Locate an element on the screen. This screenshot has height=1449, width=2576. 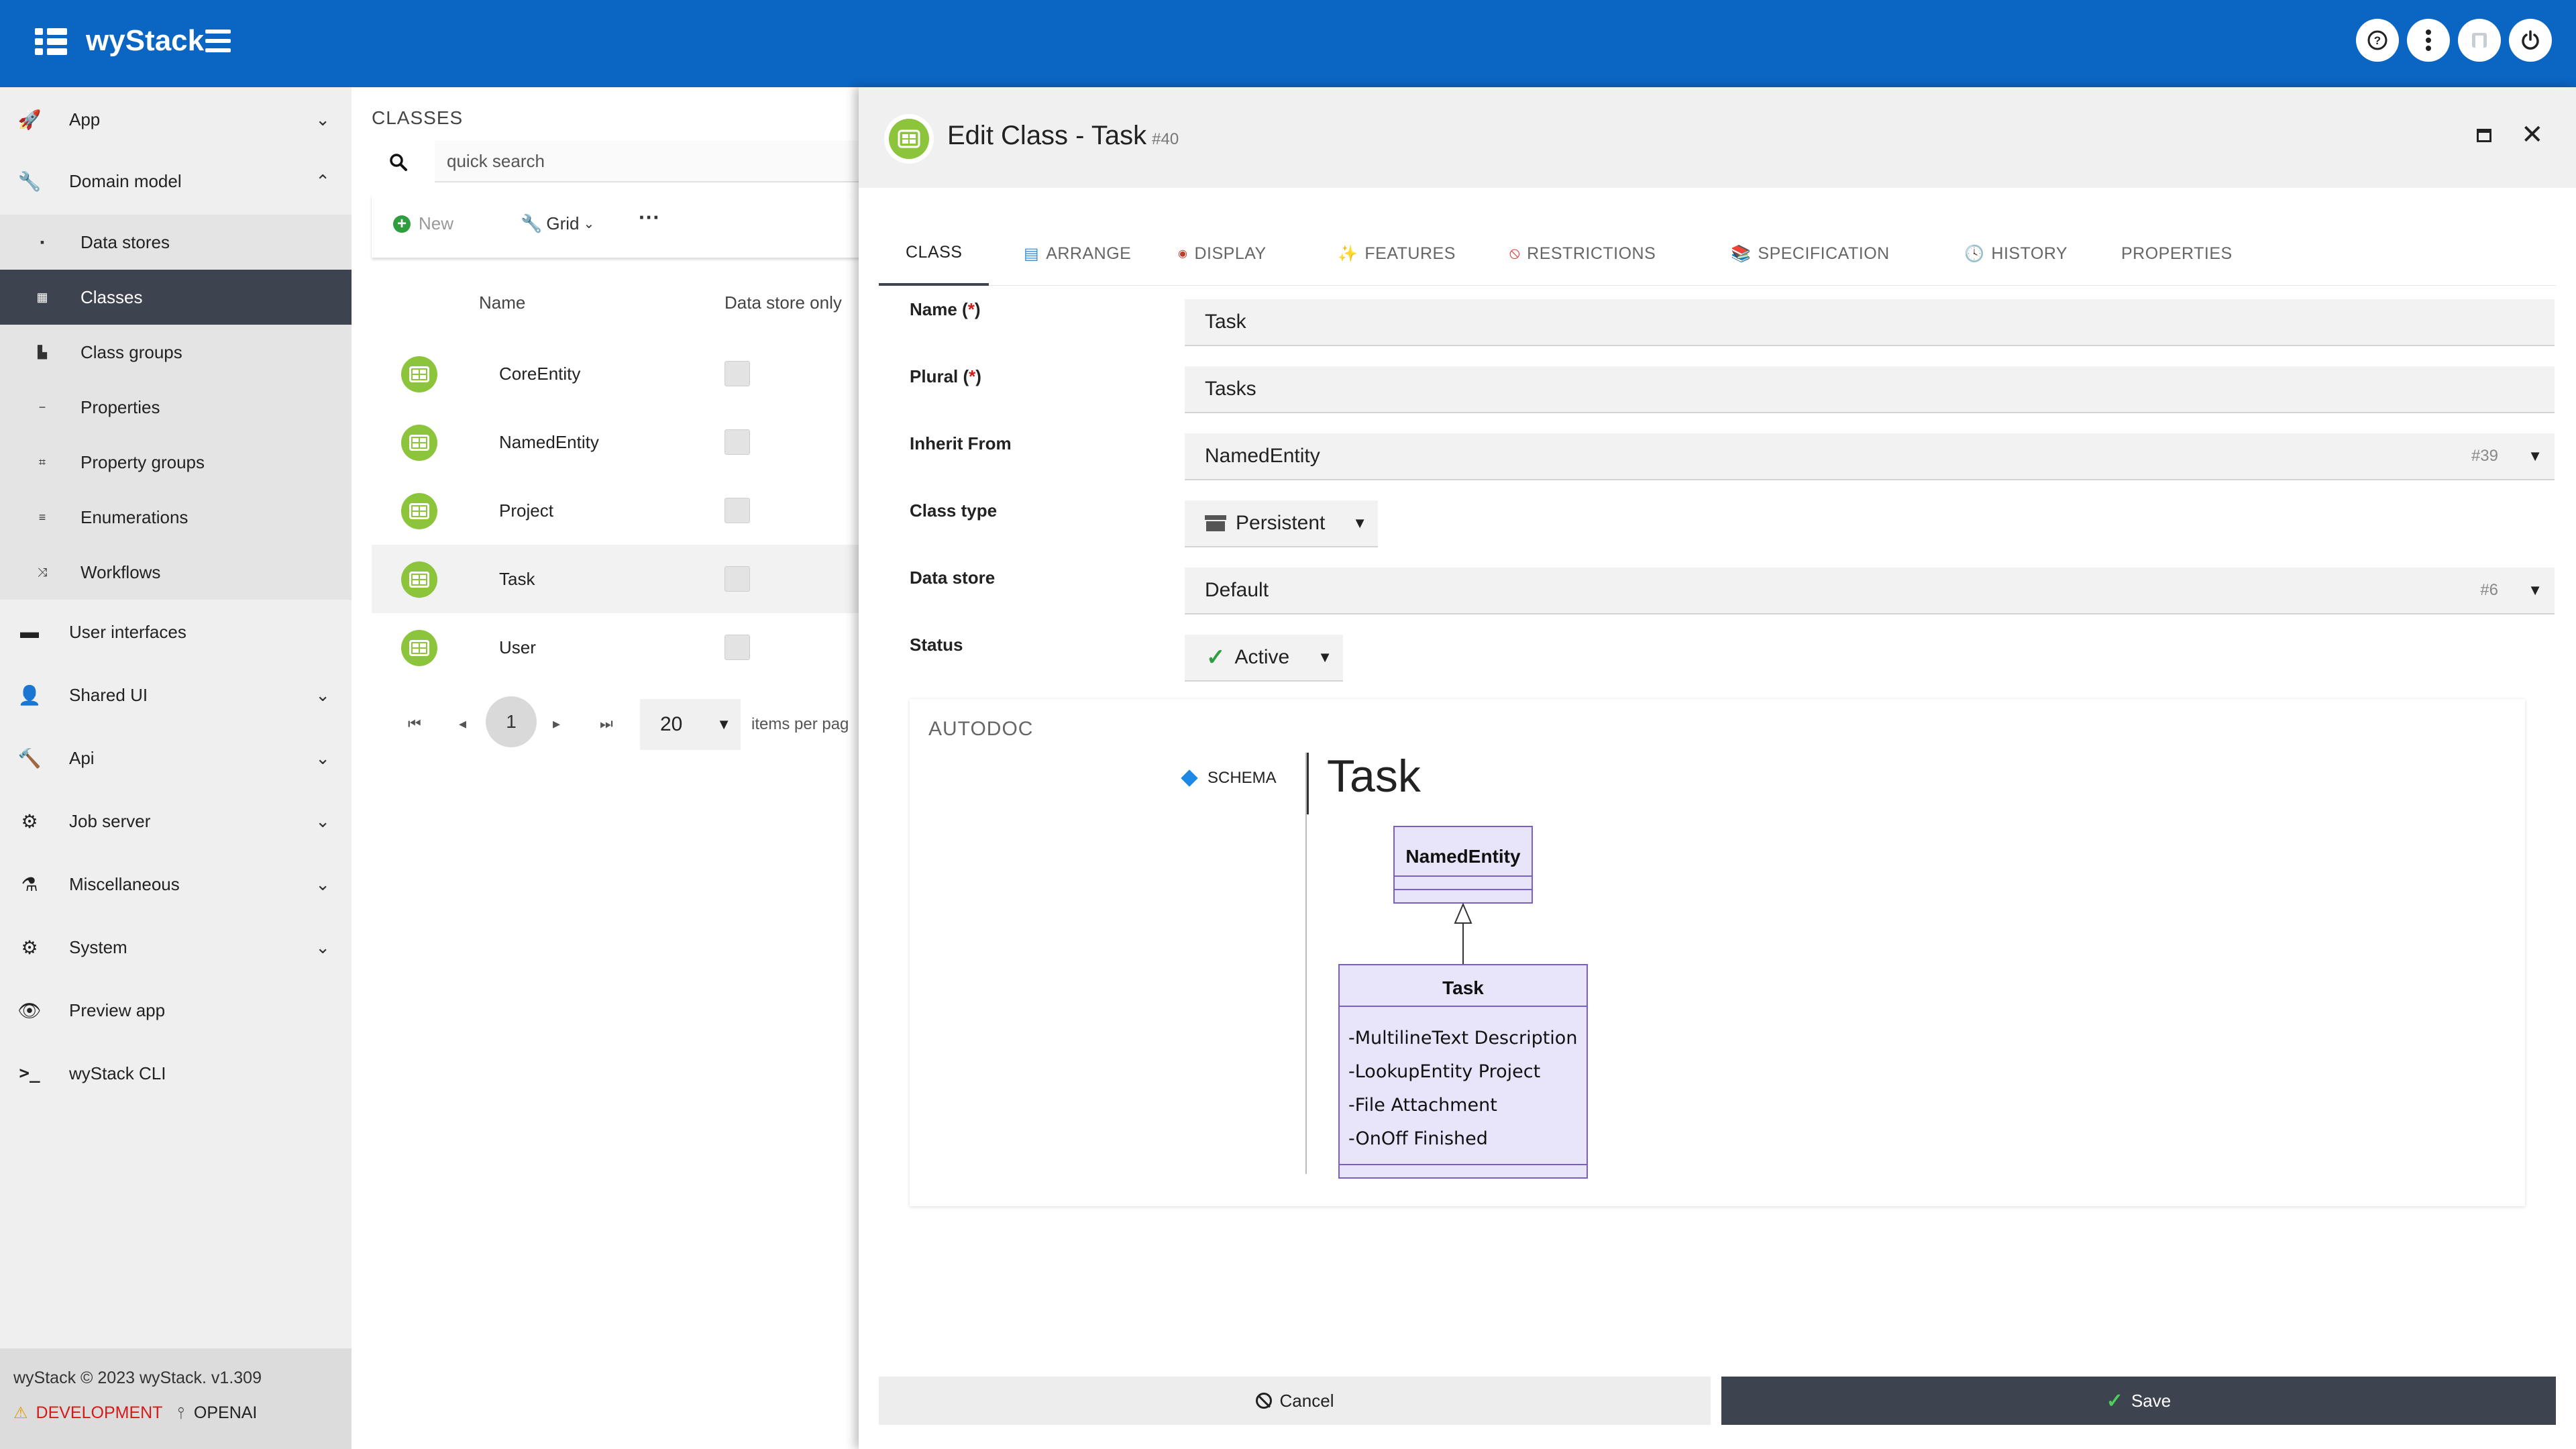
sidebar-item-job-server: ⚙ Job server ⌄ is located at coordinates (176, 821).